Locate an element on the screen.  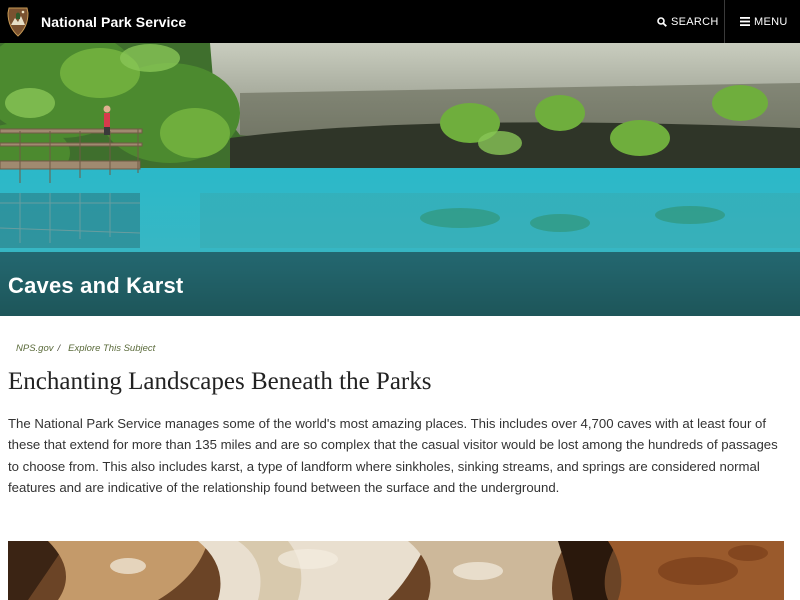
menu-button: MENU is located at coordinates (764, 21).